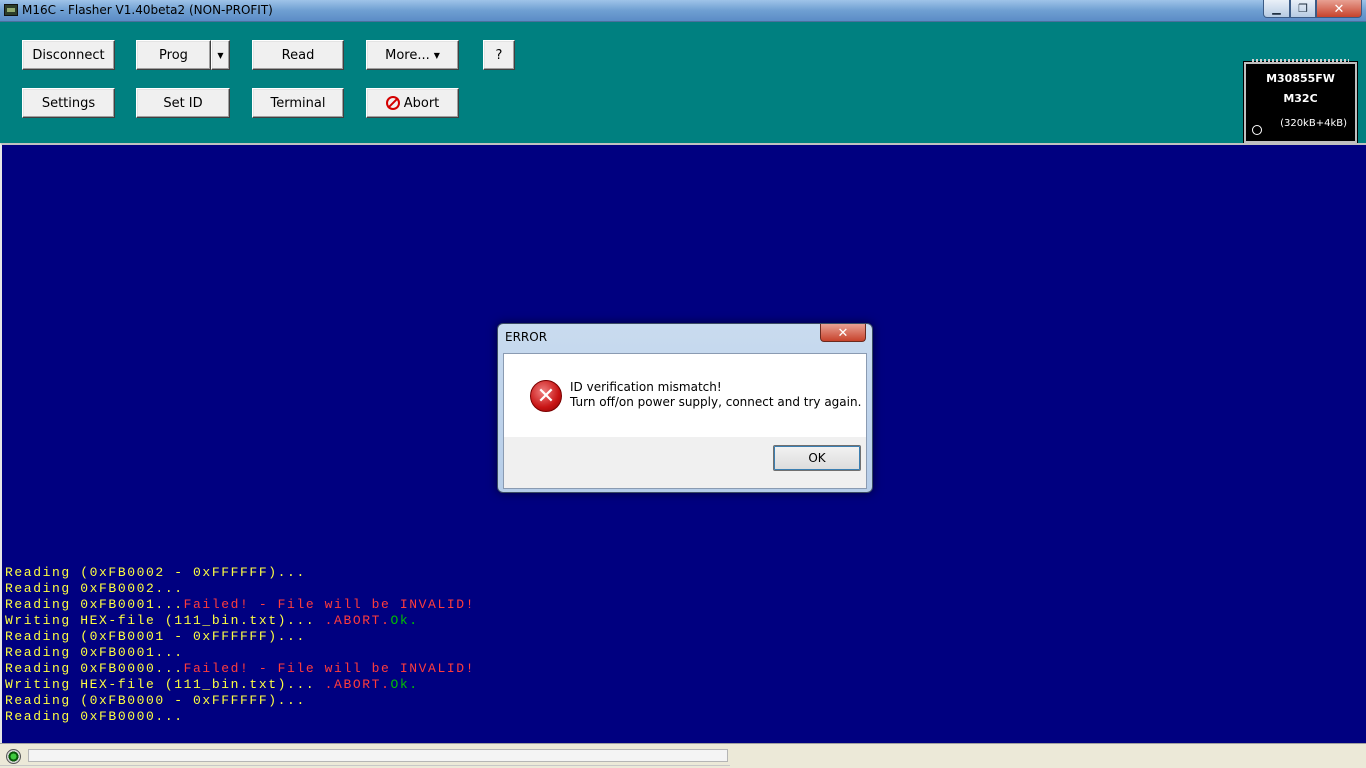 The width and height of the screenshot is (1366, 768). What do you see at coordinates (421, 103) in the screenshot?
I see `abort-label: Abort` at bounding box center [421, 103].